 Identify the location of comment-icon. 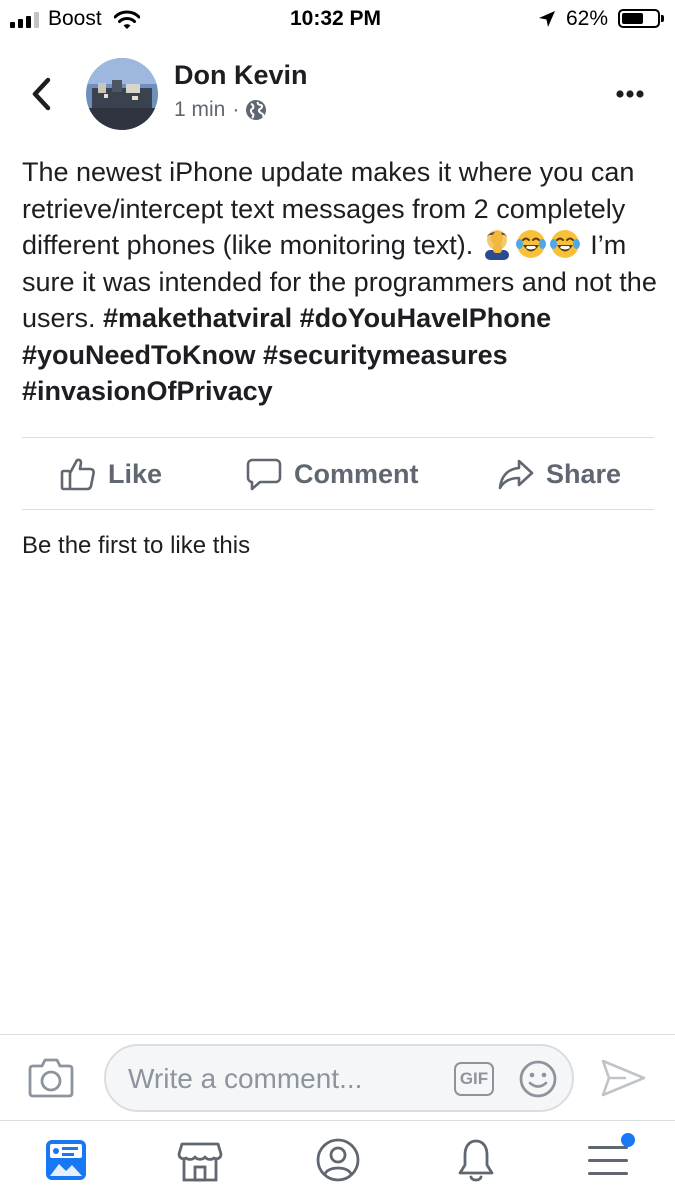
(264, 474).